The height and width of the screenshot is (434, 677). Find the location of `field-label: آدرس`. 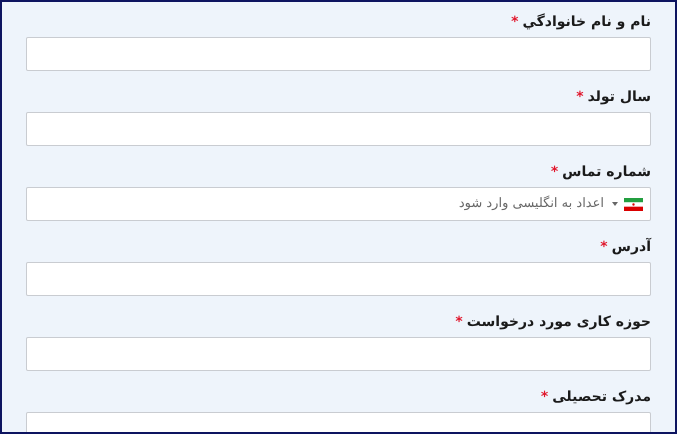

field-label: آدرس is located at coordinates (631, 247).